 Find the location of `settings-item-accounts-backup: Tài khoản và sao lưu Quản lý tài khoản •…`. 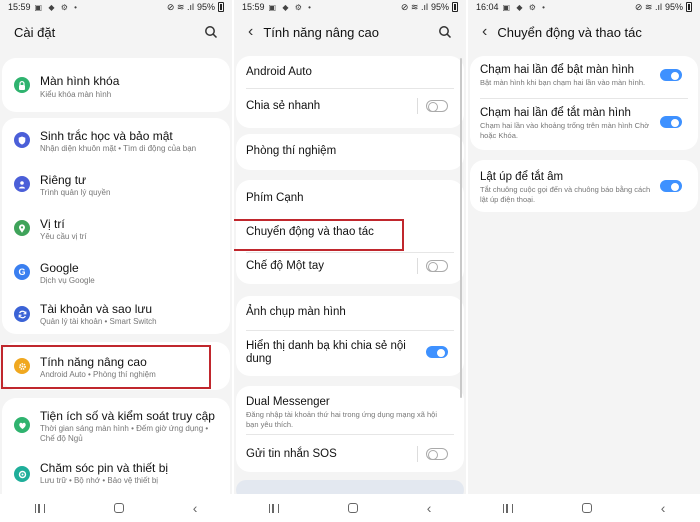

settings-item-accounts-backup: Tài khoản và sao lưu Quản lý tài khoản •… is located at coordinates (116, 314).